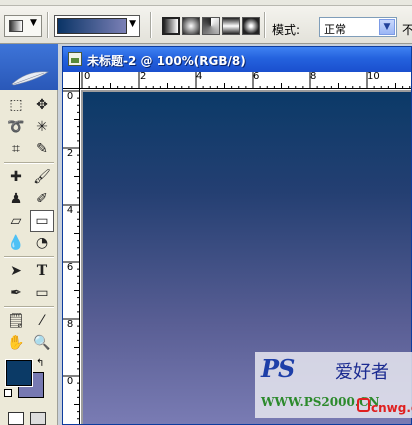  What do you see at coordinates (286, 30) in the screenshot?
I see `mode-label: 模式:` at bounding box center [286, 30].